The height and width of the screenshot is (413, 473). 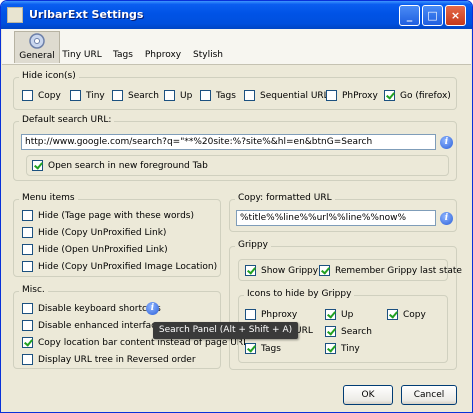 I want to click on search-panel-tooltip: Search Panel (Alt + Shift + A), so click(x=225, y=330).